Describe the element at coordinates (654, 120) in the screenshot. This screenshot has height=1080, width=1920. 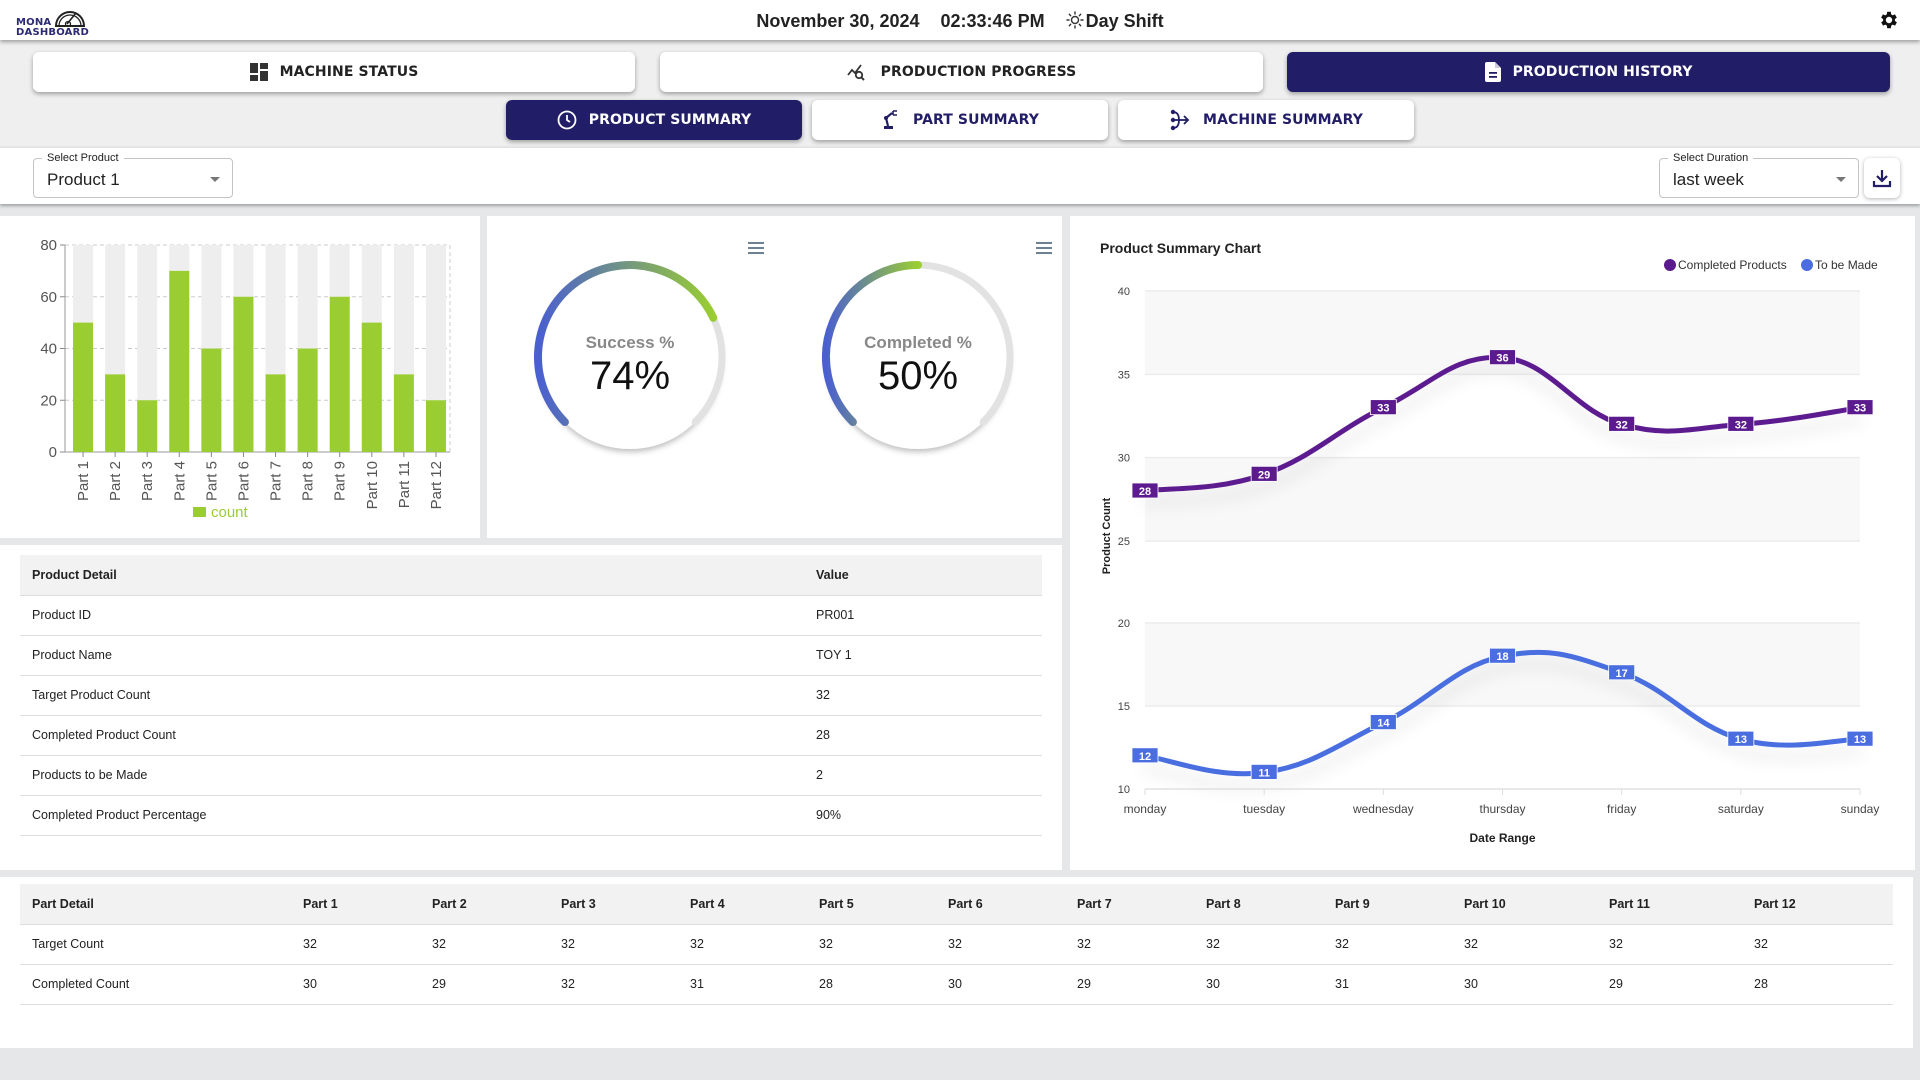
I see `subtab-product-summary: PRODUCT SUMMARY` at that location.